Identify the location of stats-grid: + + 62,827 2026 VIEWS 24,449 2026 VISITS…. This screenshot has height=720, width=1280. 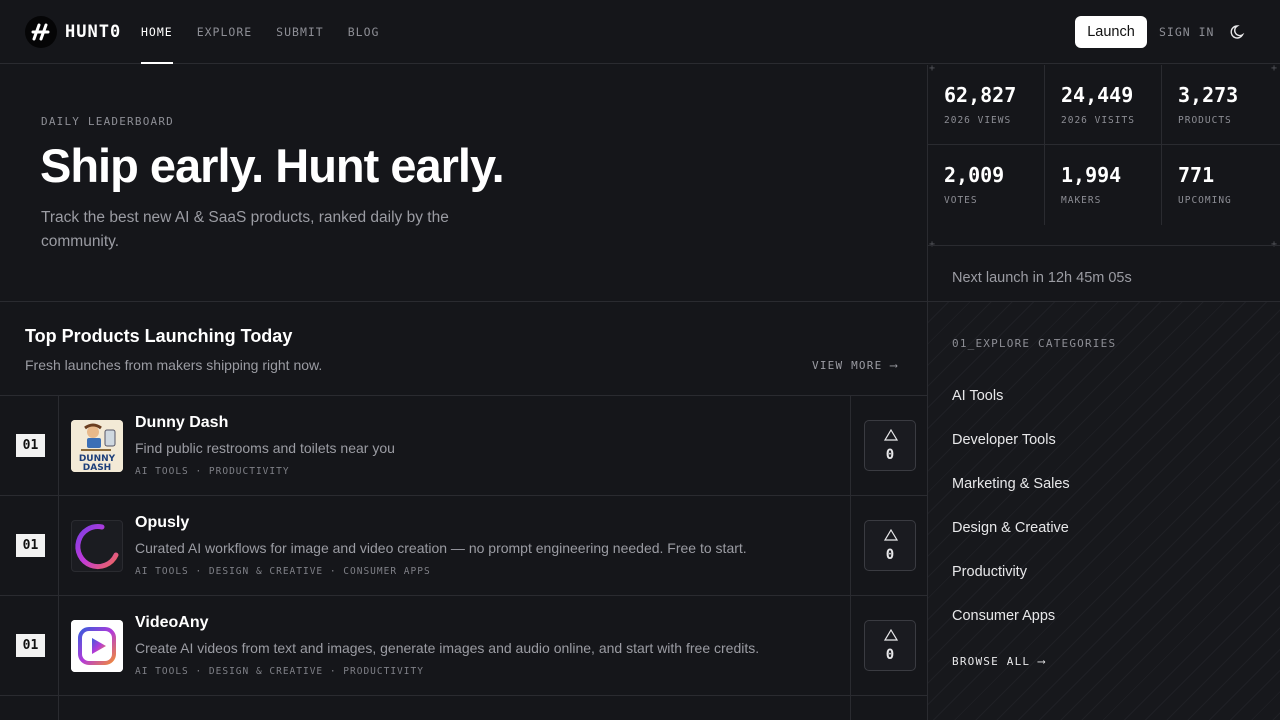
(1104, 156).